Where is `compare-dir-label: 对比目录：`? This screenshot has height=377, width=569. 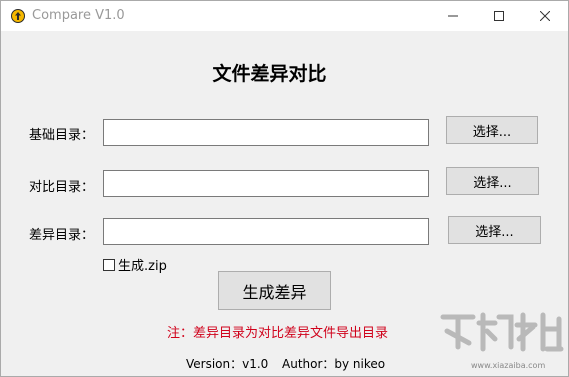 compare-dir-label: 对比目录： is located at coordinates (62, 187).